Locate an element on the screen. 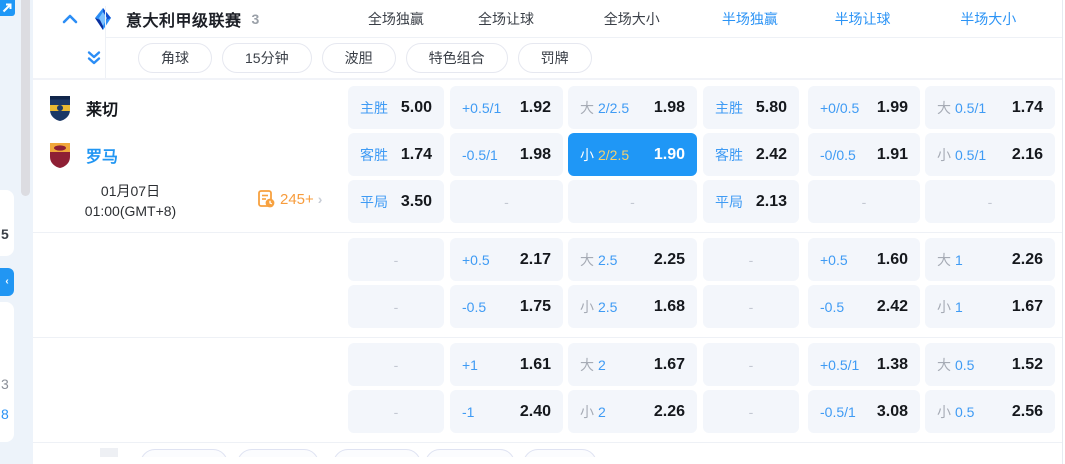  sub-tab-3: 波胆 is located at coordinates (358, 58).